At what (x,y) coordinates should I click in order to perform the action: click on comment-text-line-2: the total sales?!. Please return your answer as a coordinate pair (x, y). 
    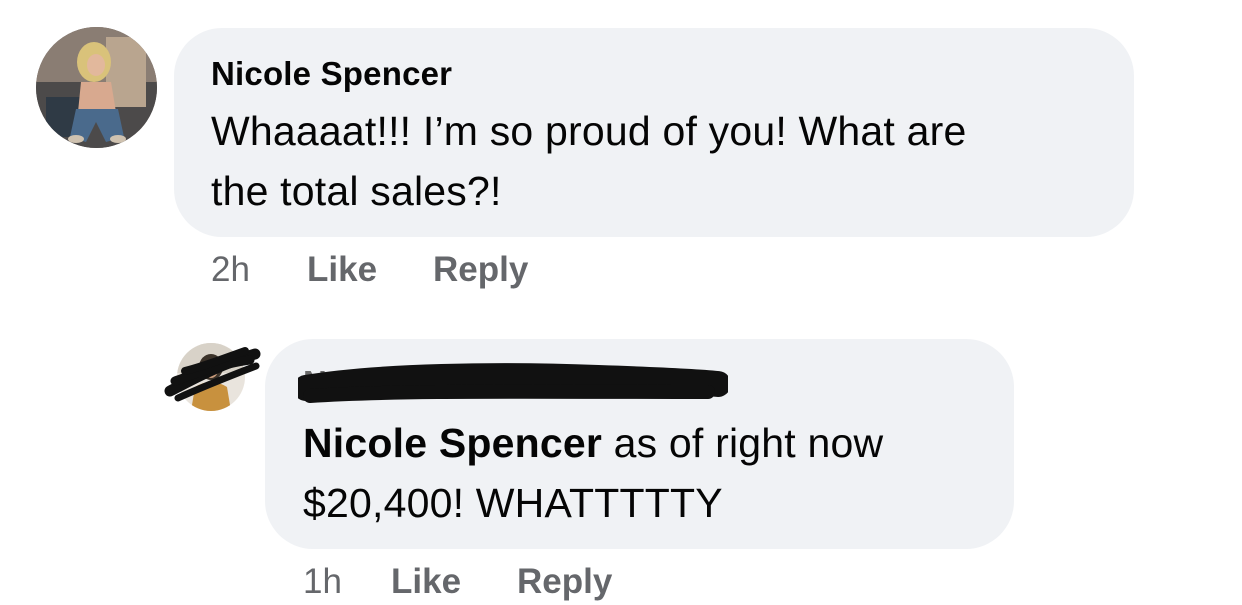
    Looking at the image, I should click on (356, 191).